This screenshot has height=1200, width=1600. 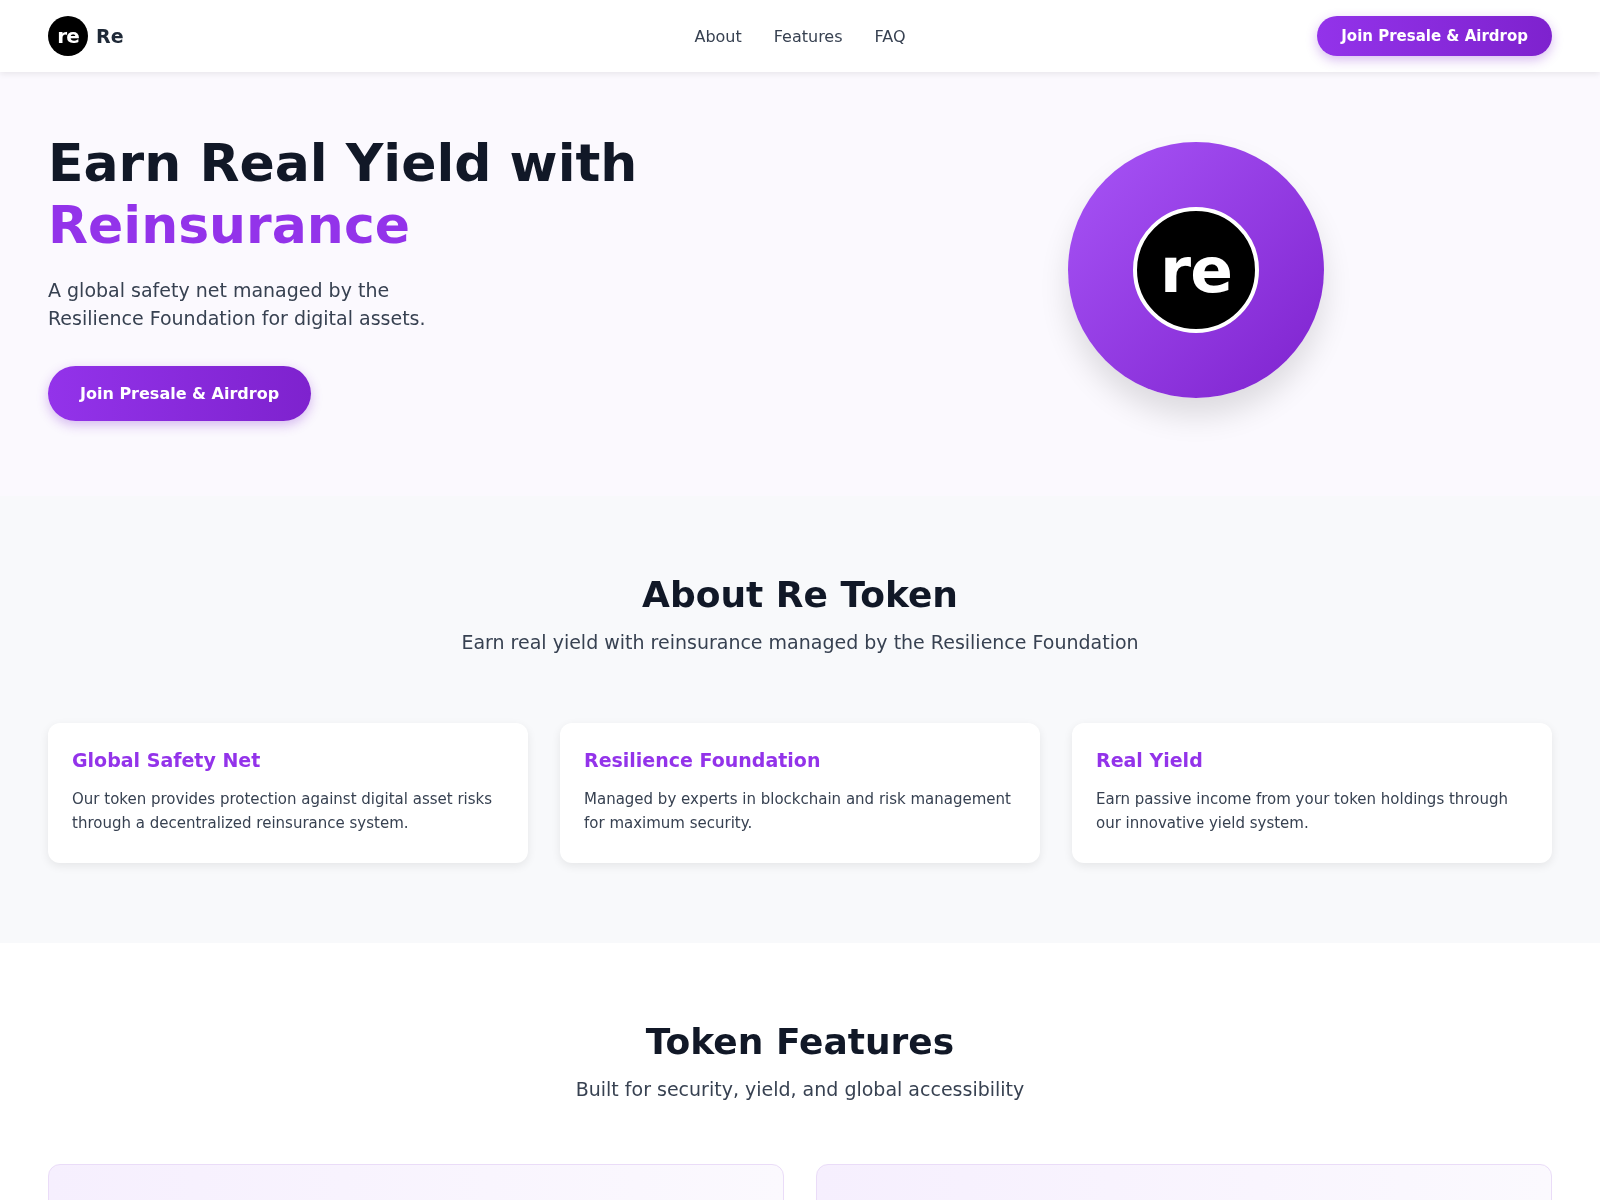 I want to click on brand-name: Re, so click(x=110, y=36).